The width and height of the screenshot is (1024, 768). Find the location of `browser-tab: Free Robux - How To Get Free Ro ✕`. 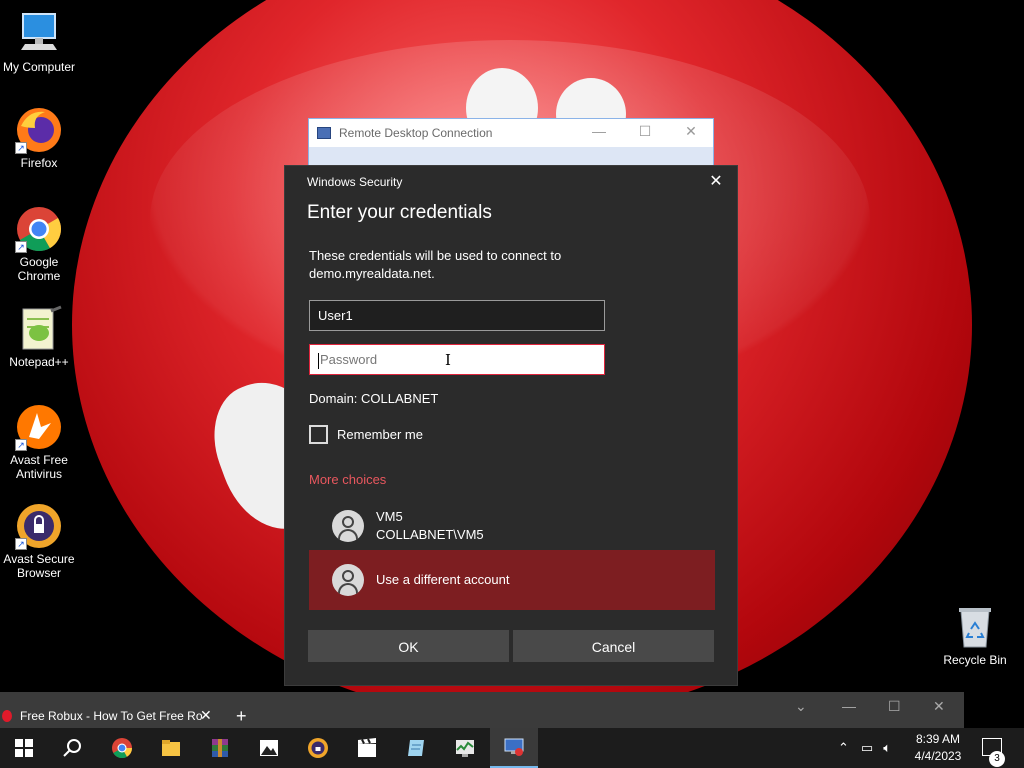

browser-tab: Free Robux - How To Get Free Ro ✕ is located at coordinates (110, 716).